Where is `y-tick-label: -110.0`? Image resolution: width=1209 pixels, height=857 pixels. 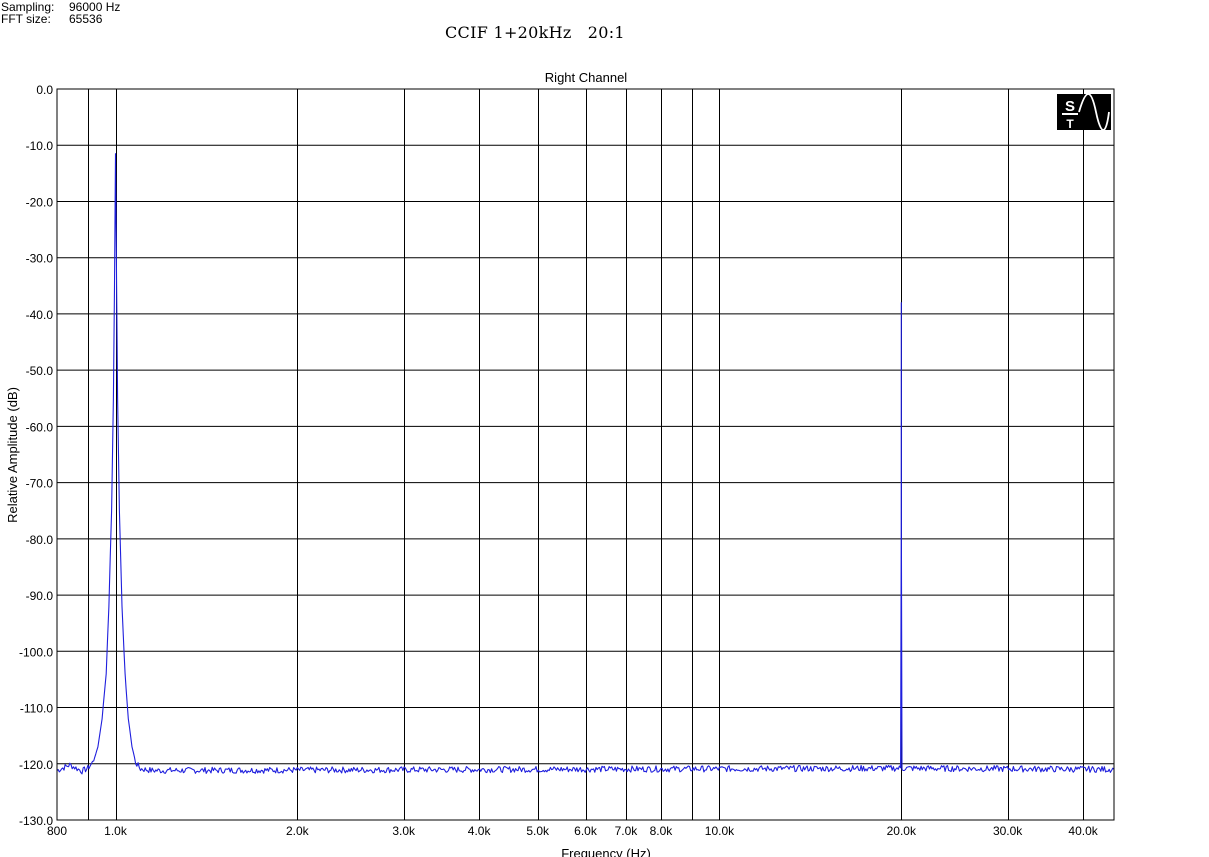 y-tick-label: -110.0 is located at coordinates (36, 709).